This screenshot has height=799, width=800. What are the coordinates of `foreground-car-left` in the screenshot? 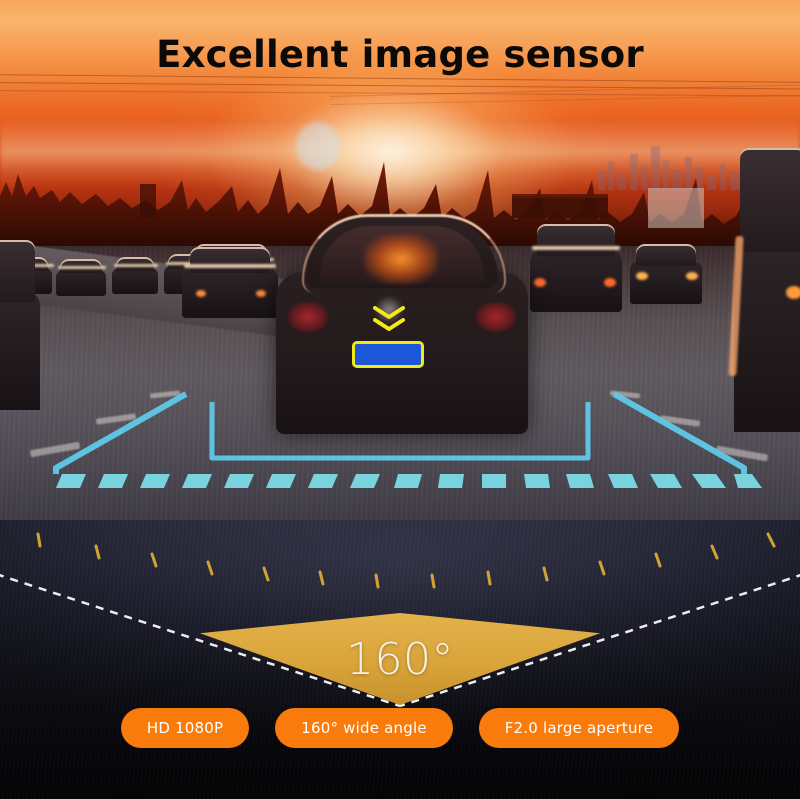 It's located at (20, 324).